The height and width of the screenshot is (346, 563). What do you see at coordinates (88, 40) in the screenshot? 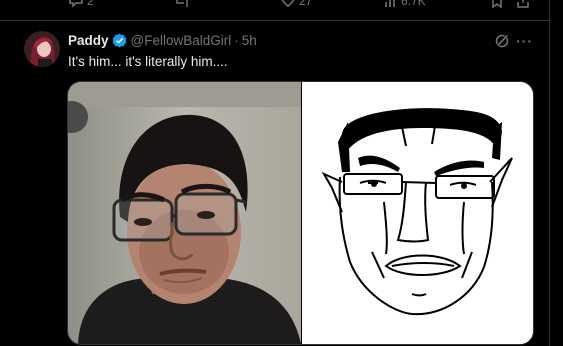
I see `display-name: Paddy` at bounding box center [88, 40].